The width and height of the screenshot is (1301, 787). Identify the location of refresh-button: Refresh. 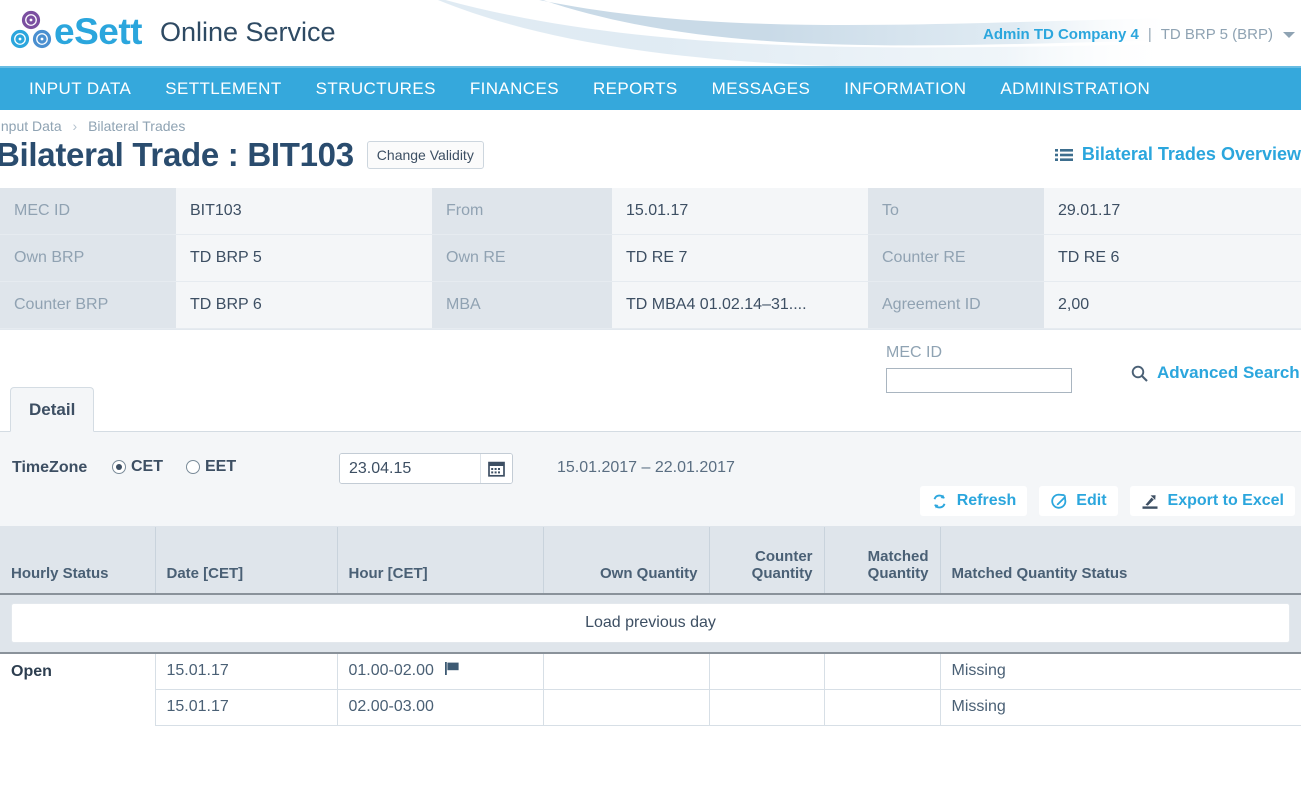
(973, 501).